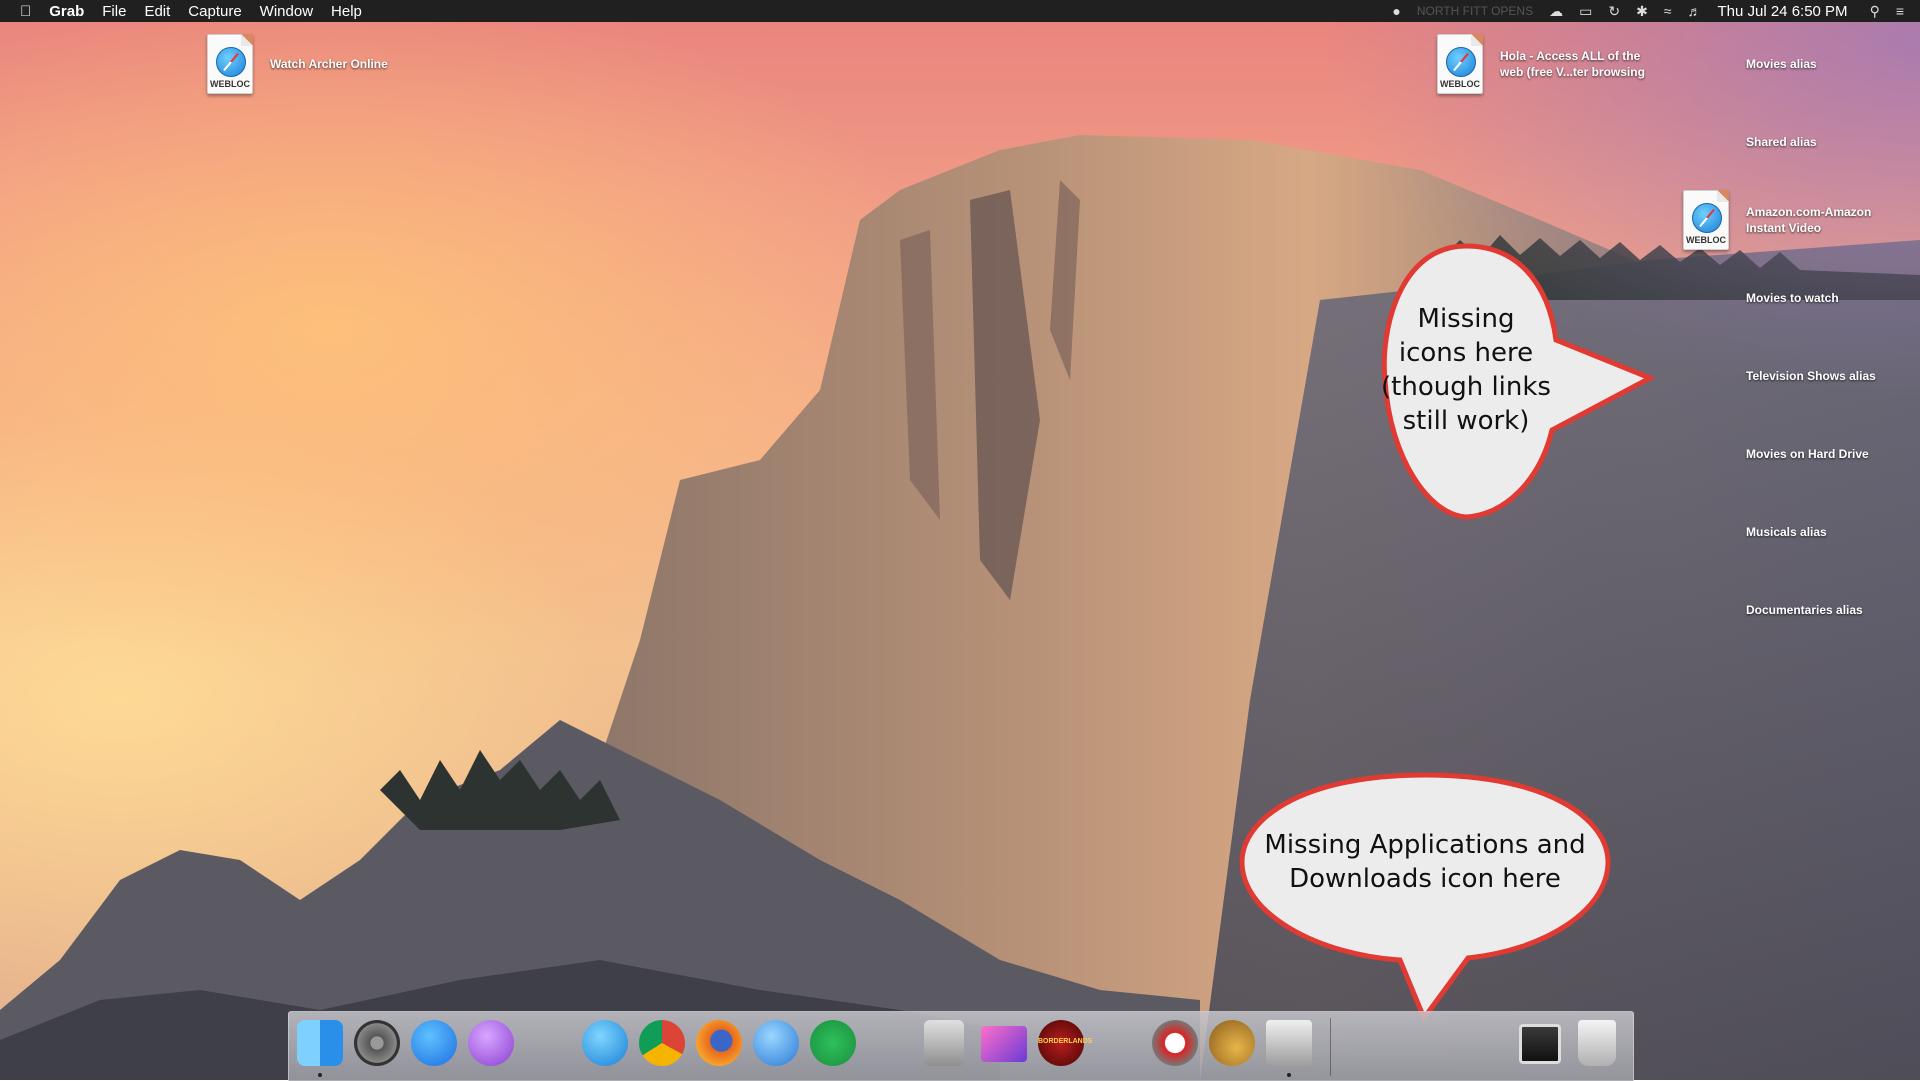 This screenshot has width=1920, height=1081. Describe the element at coordinates (1425, 879) in the screenshot. I see `callout-dock-line: Downloads icon here` at that location.